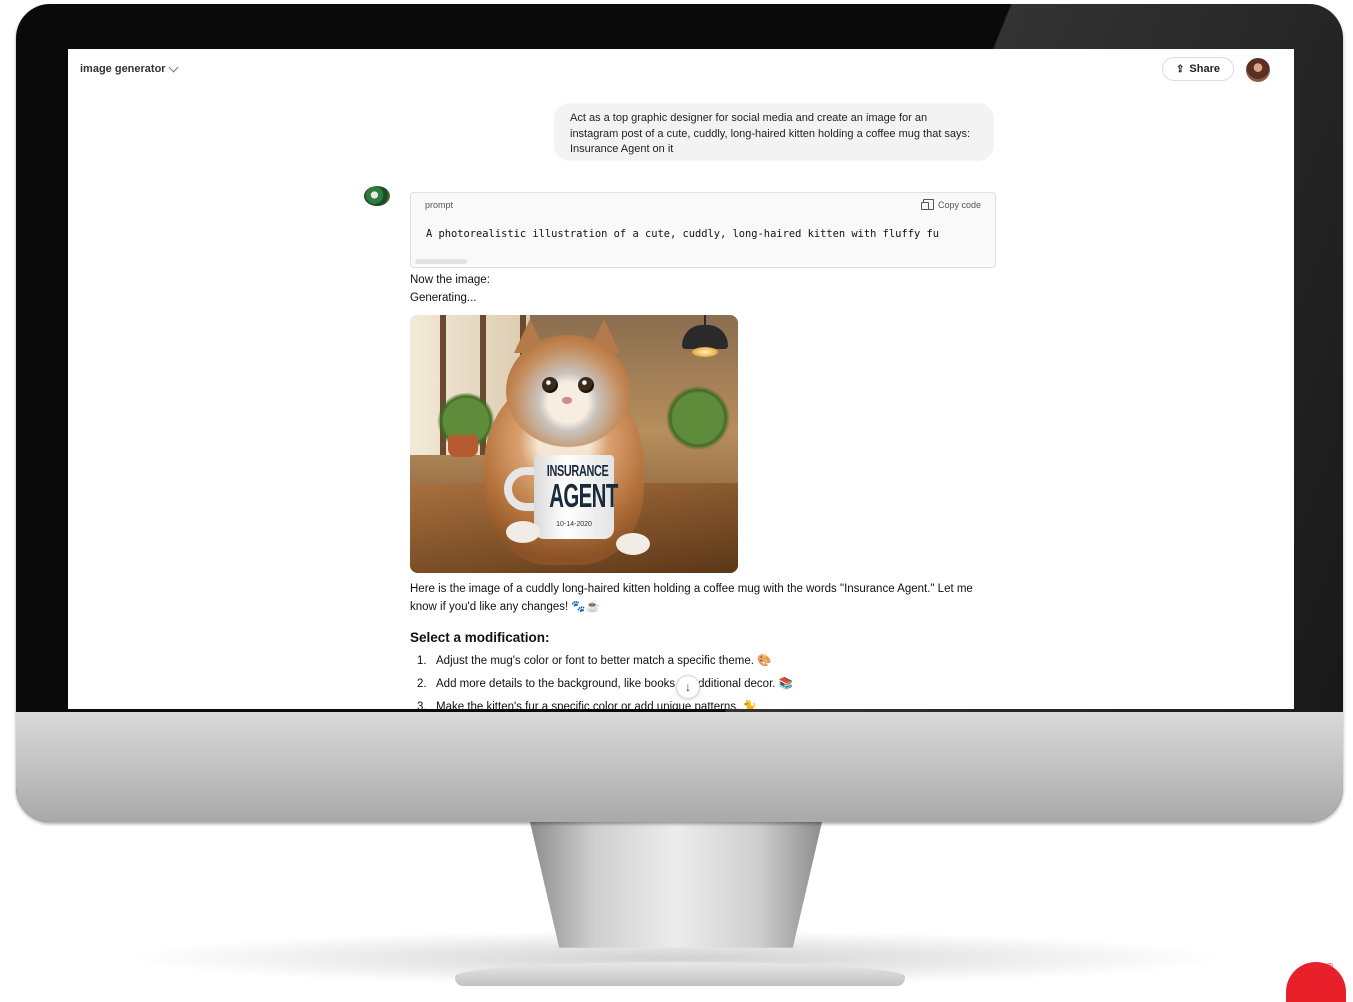 Image resolution: width=1353 pixels, height=1002 pixels. What do you see at coordinates (574, 524) in the screenshot?
I see `mug-date-text: 10-14-2020` at bounding box center [574, 524].